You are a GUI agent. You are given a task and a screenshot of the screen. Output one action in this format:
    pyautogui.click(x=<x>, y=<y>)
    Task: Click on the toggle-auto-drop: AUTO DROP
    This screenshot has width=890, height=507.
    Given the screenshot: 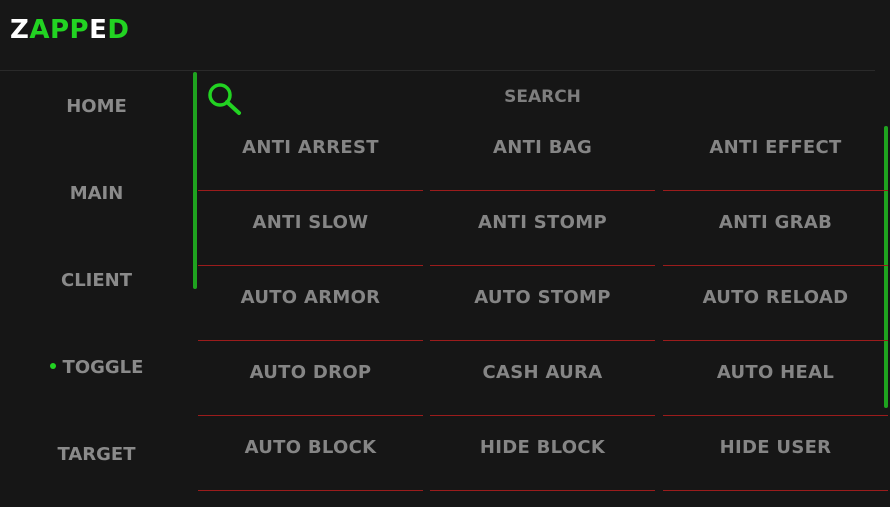 What is the action you would take?
    pyautogui.click(x=310, y=378)
    